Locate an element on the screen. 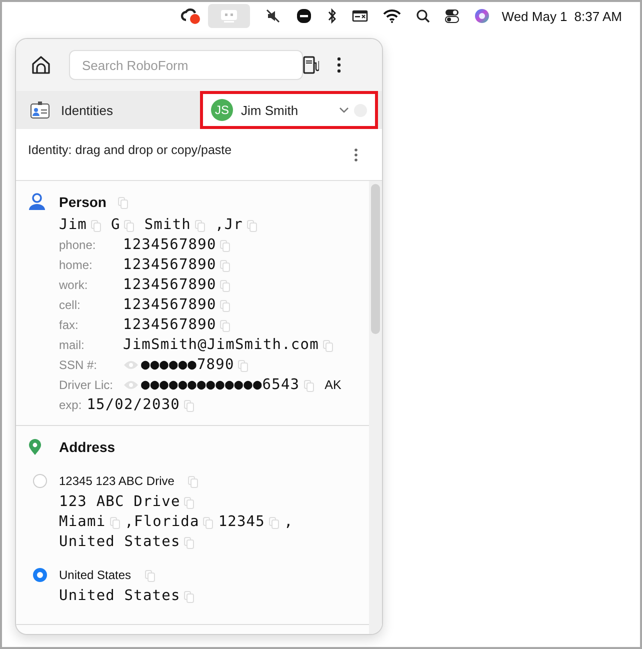 The height and width of the screenshot is (649, 642). field-label: mail: is located at coordinates (71, 345).